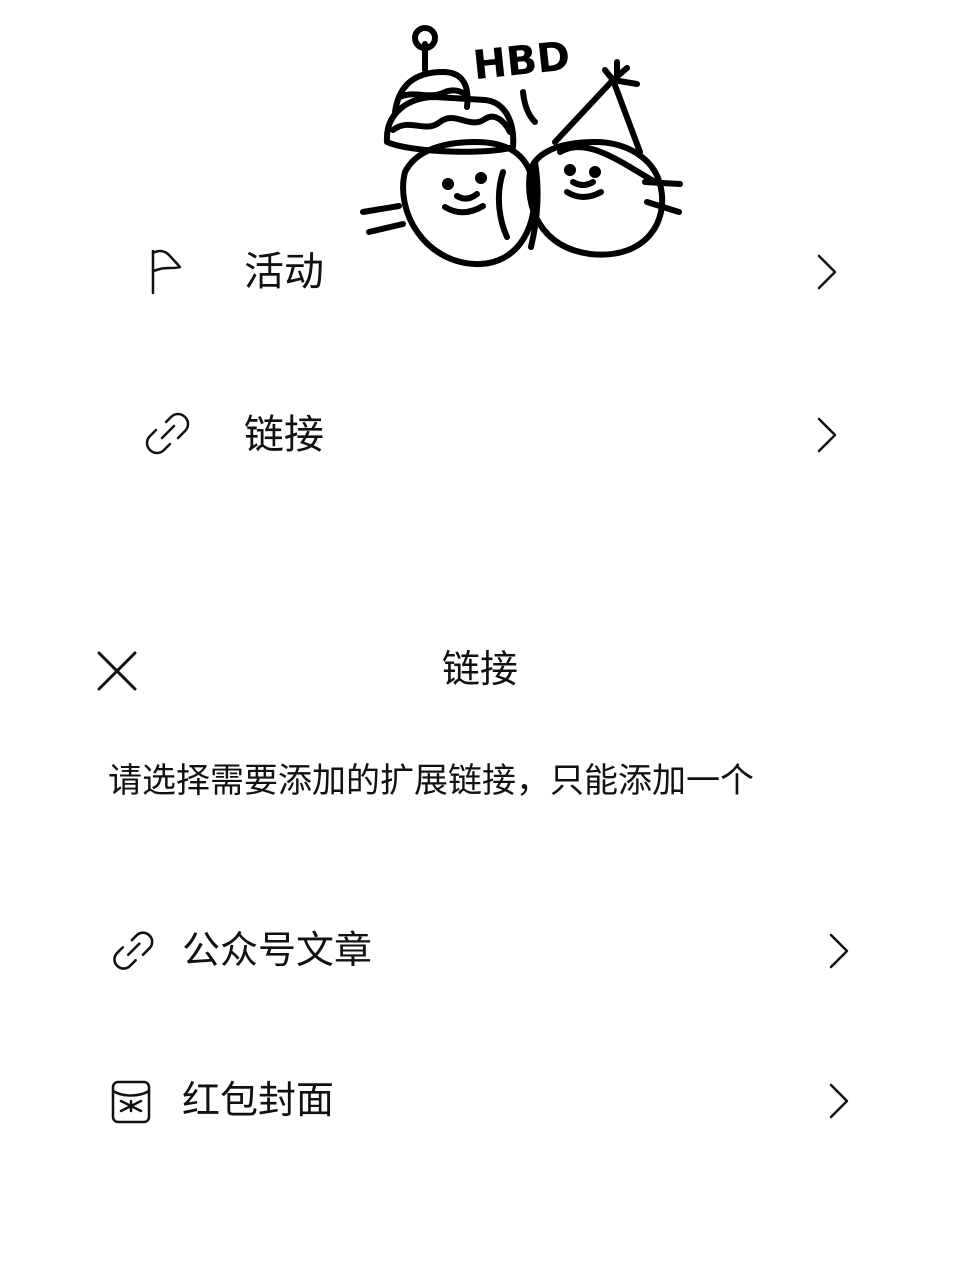  Describe the element at coordinates (258, 1100) in the screenshot. I see `option-label: 红包封面` at that location.